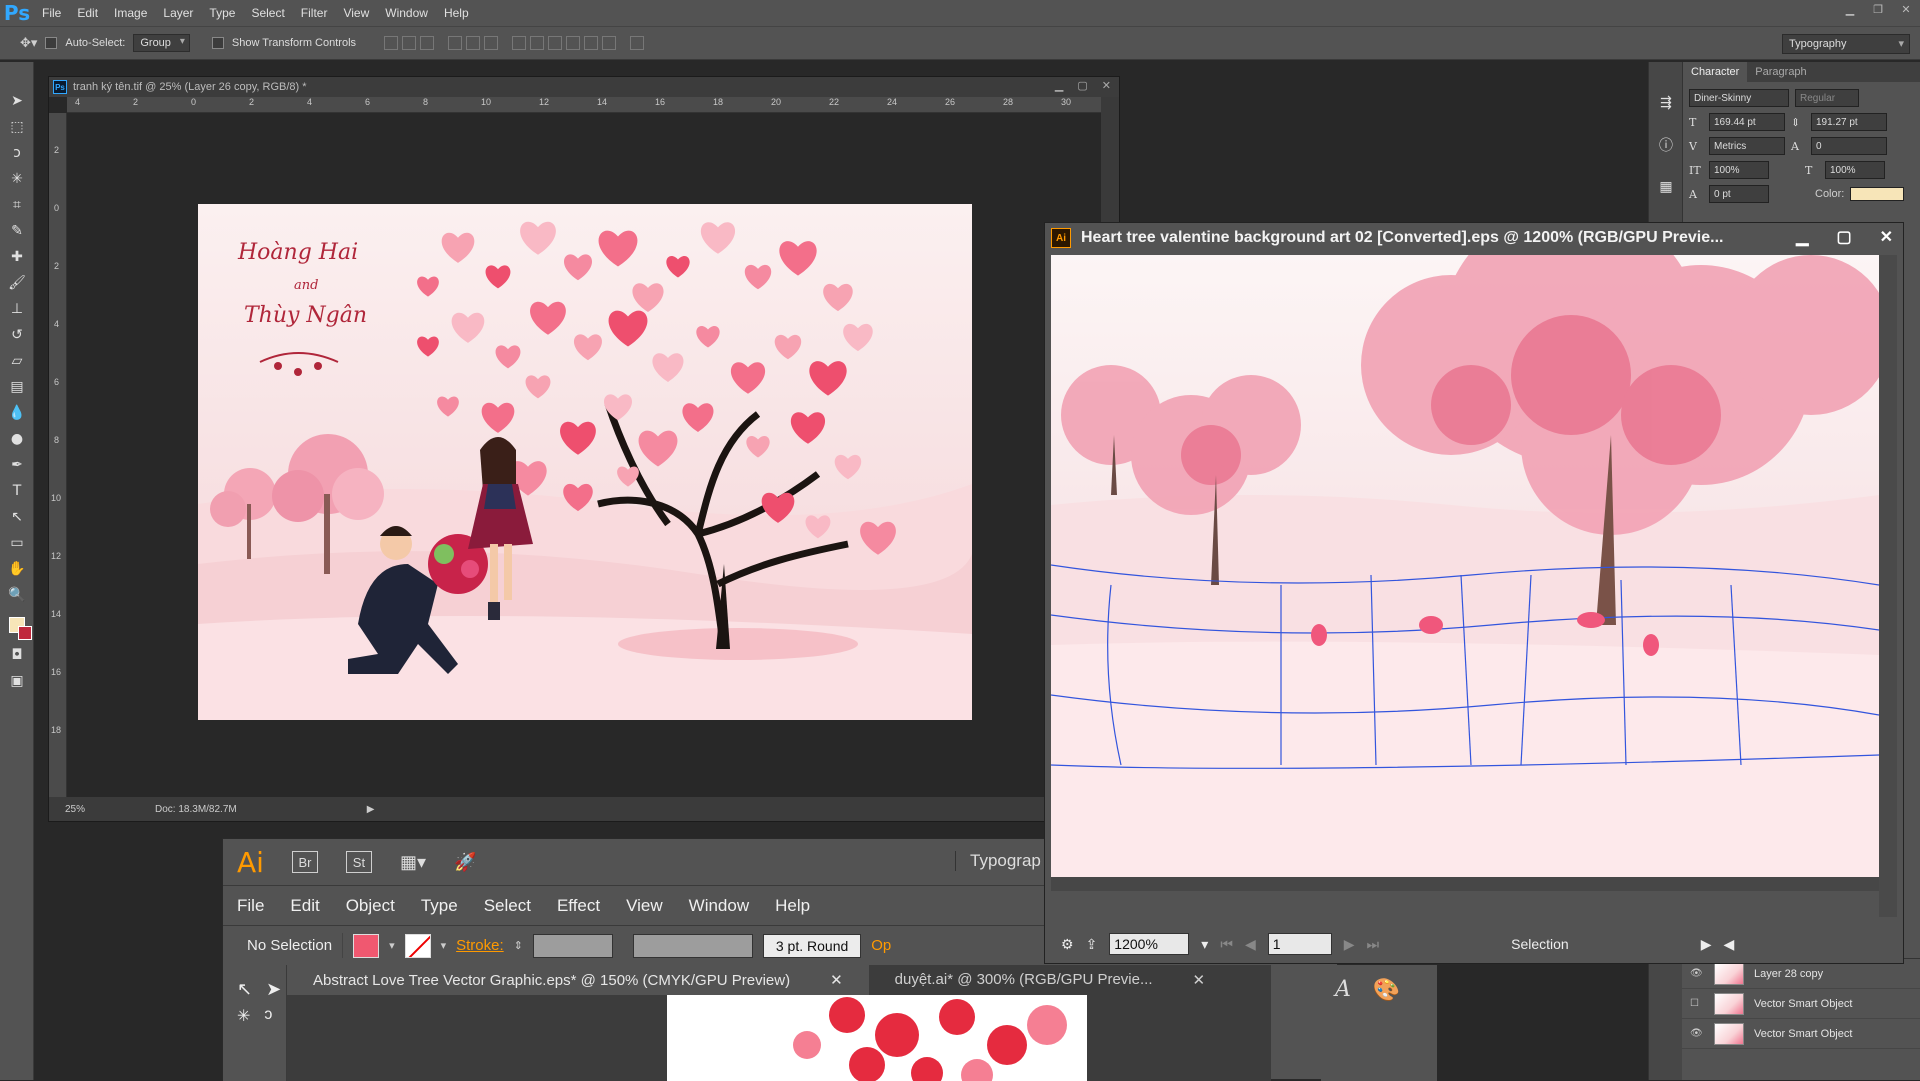 This screenshot has width=1920, height=1081. I want to click on ps-menu-edit: Edit, so click(87, 13).